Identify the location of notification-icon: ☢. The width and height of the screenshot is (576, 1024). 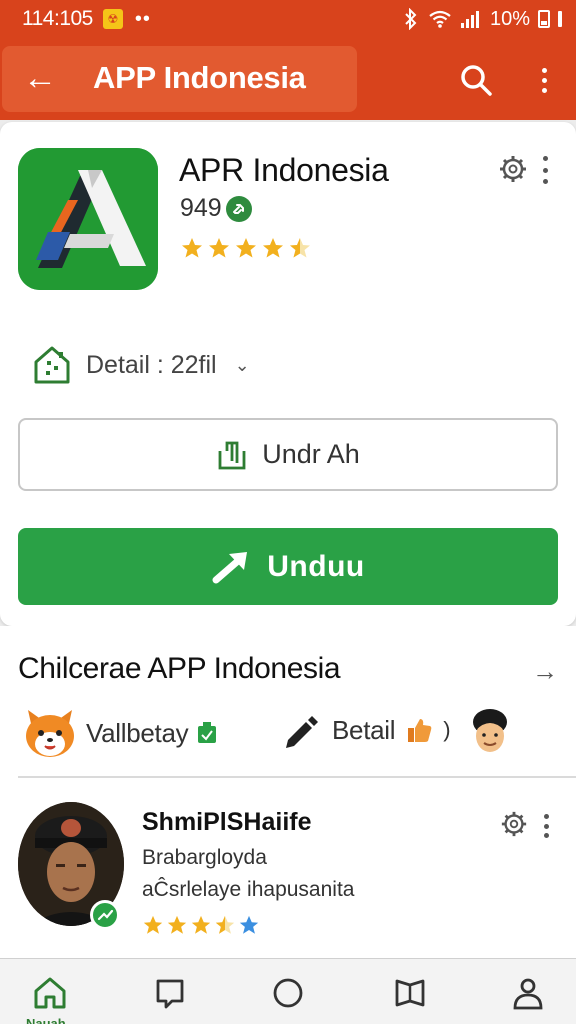
(112, 19).